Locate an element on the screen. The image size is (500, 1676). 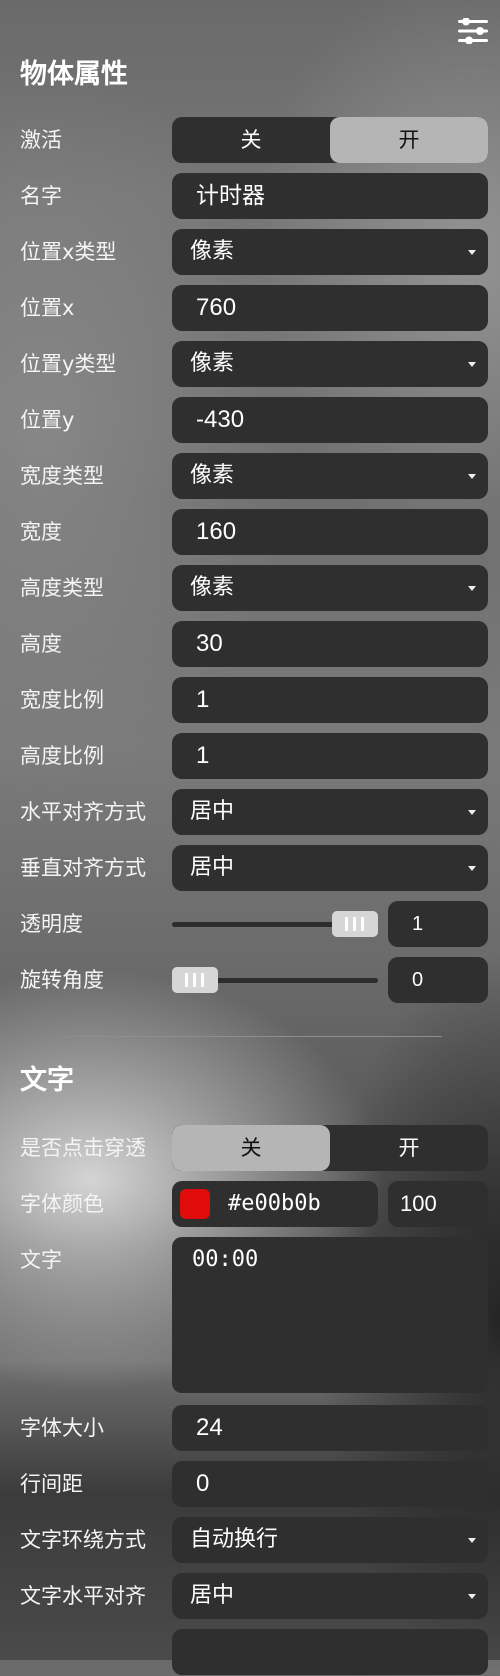
height-scale-input: 1 is located at coordinates (330, 756).